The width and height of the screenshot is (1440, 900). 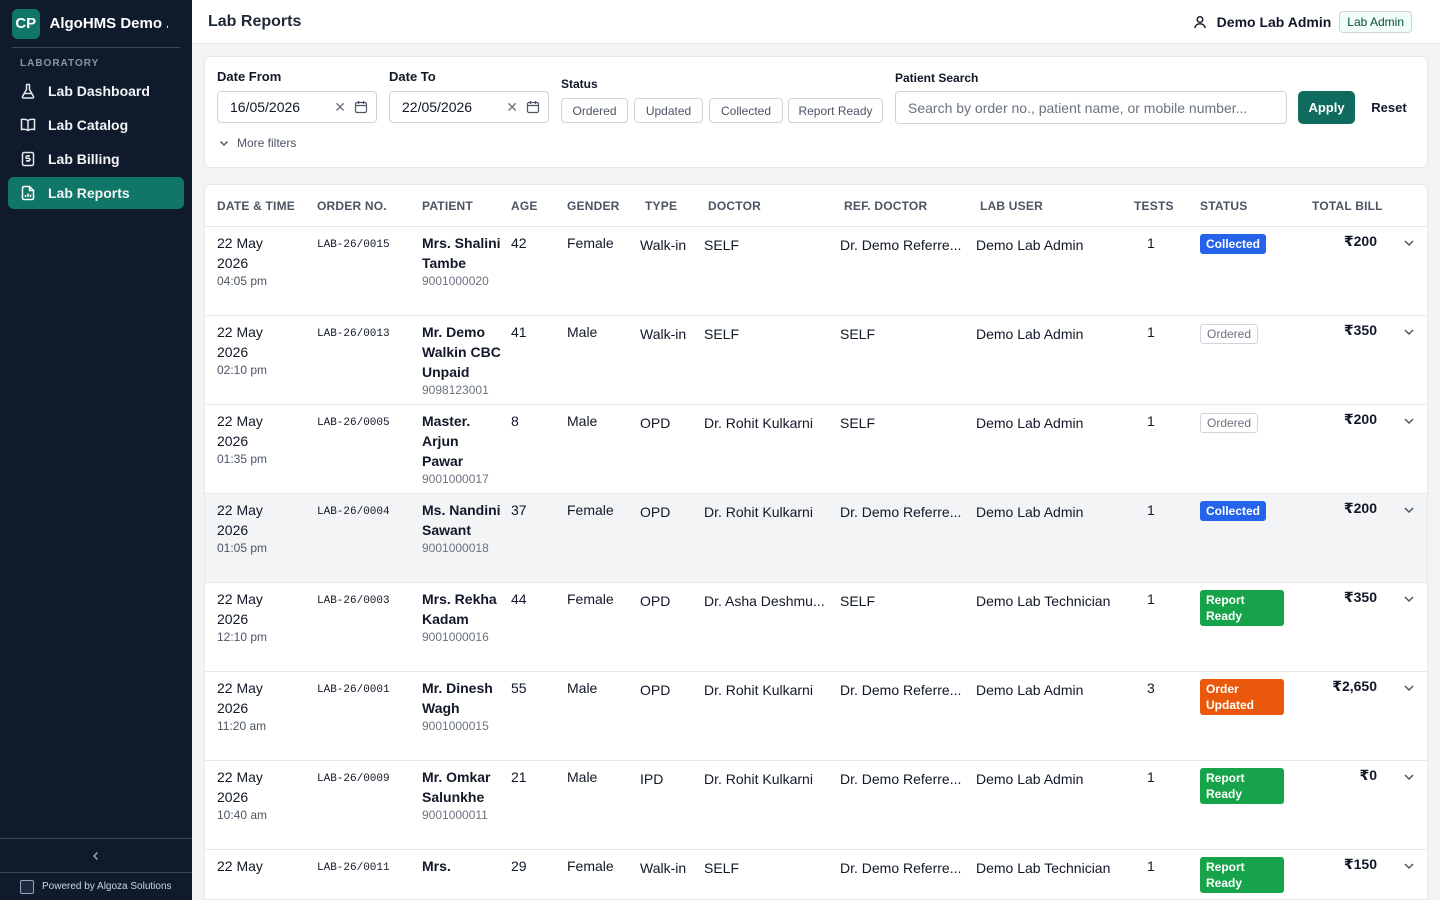 I want to click on tests-count: 1, so click(x=1151, y=777).